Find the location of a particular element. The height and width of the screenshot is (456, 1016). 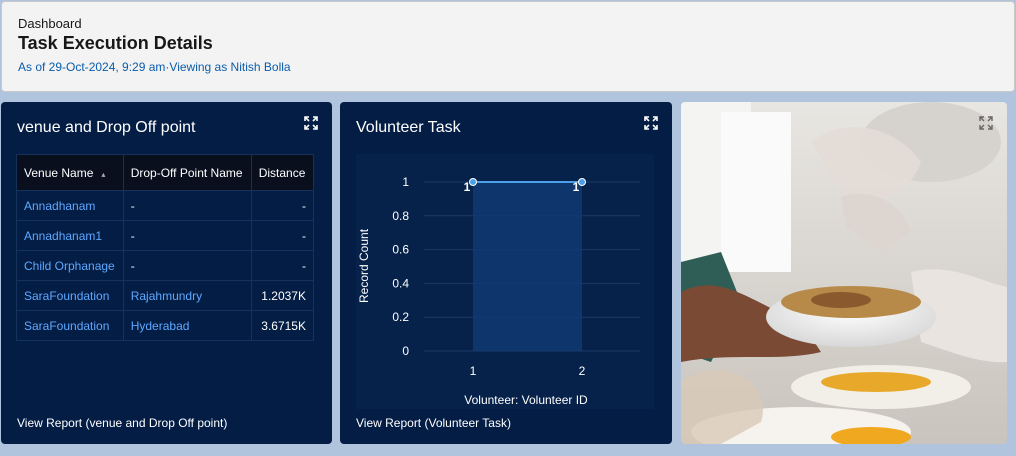

view-report-link: View Report (venue and Drop Off point) is located at coordinates (122, 423).